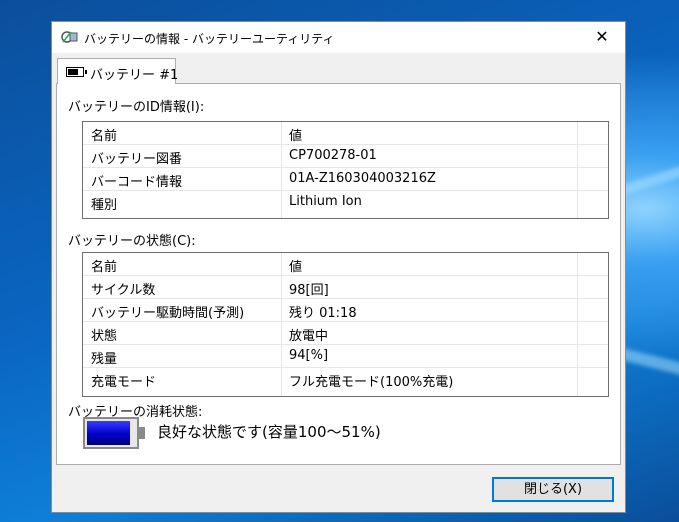 This screenshot has height=522, width=679. I want to click on list-item: バッテリー駆動時間(予測) 残り 01:18, so click(345, 310).